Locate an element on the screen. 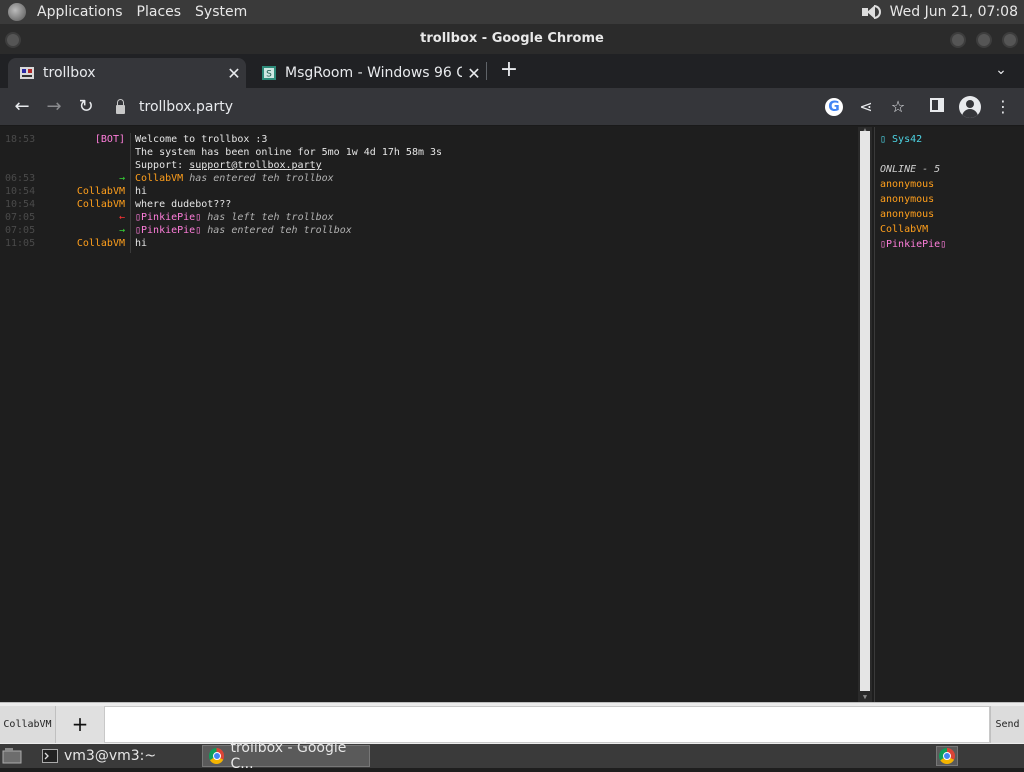 The image size is (1024, 772). task-terminal: vm3@vm3:~ is located at coordinates (116, 756).